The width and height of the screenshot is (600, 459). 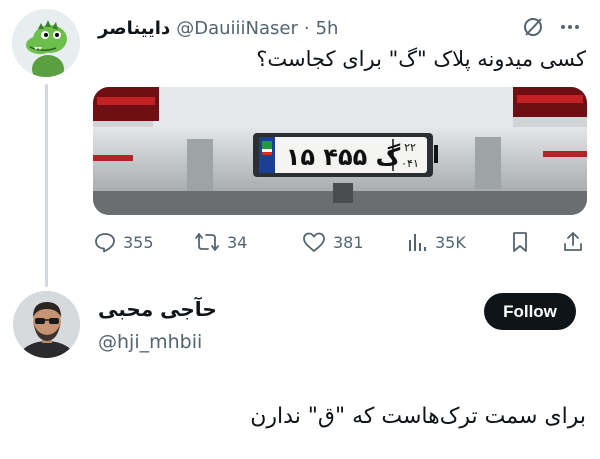 I want to click on reply-text: برای سمت ترک‌هاست که "ق" ندارن, so click(x=418, y=416).